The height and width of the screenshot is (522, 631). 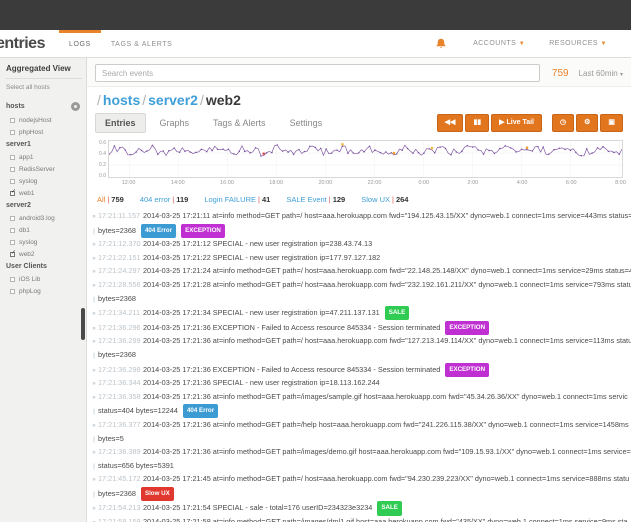 What do you see at coordinates (46, 205) in the screenshot?
I see `host-group-server2: server2` at bounding box center [46, 205].